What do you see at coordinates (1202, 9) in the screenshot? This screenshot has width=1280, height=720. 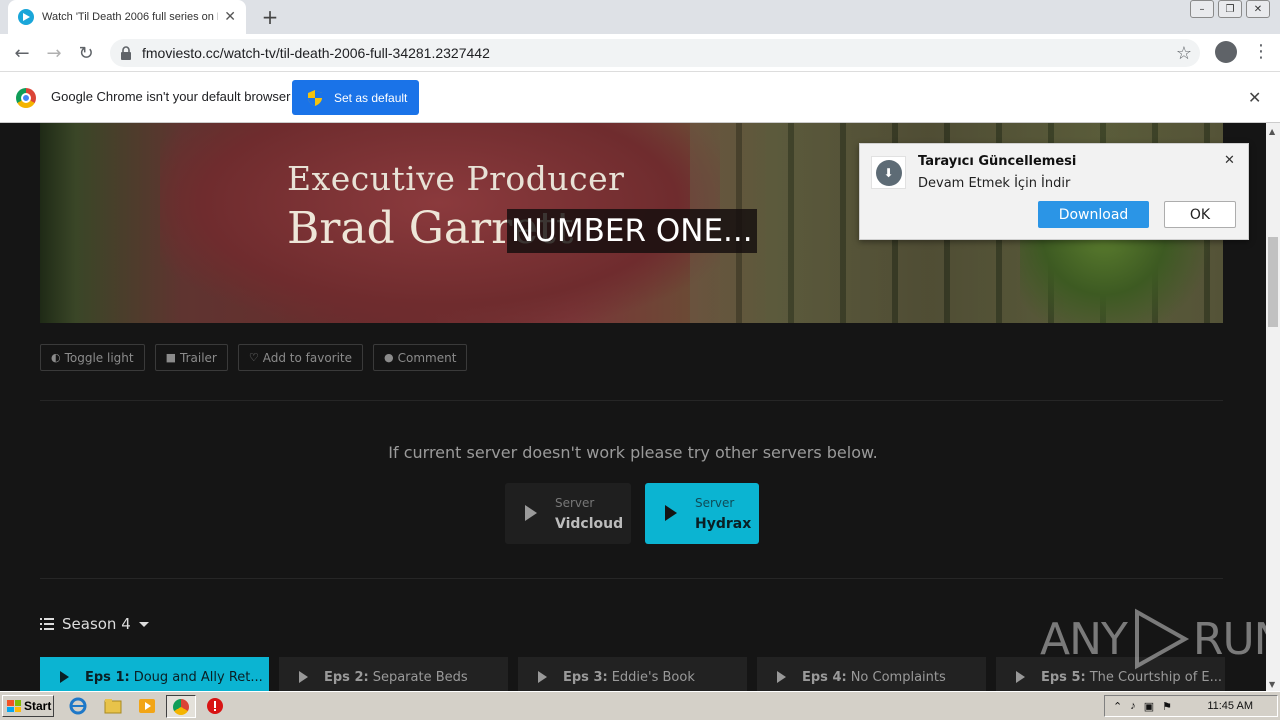 I see `minimize-icon: –` at bounding box center [1202, 9].